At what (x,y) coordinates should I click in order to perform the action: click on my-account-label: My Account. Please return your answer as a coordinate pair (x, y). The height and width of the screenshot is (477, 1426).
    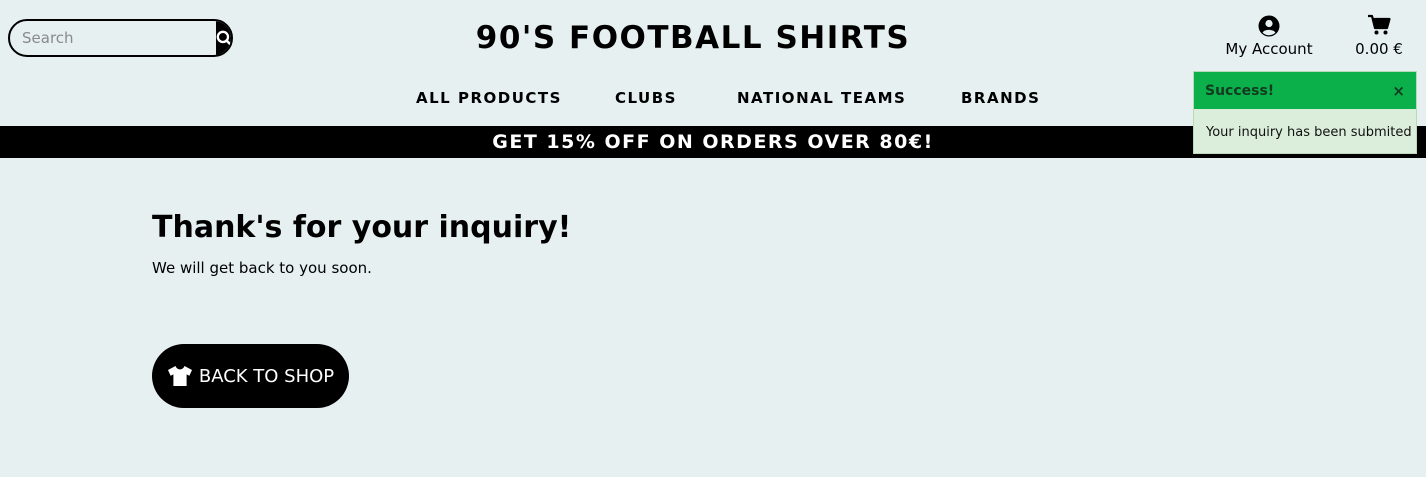
    Looking at the image, I should click on (1269, 49).